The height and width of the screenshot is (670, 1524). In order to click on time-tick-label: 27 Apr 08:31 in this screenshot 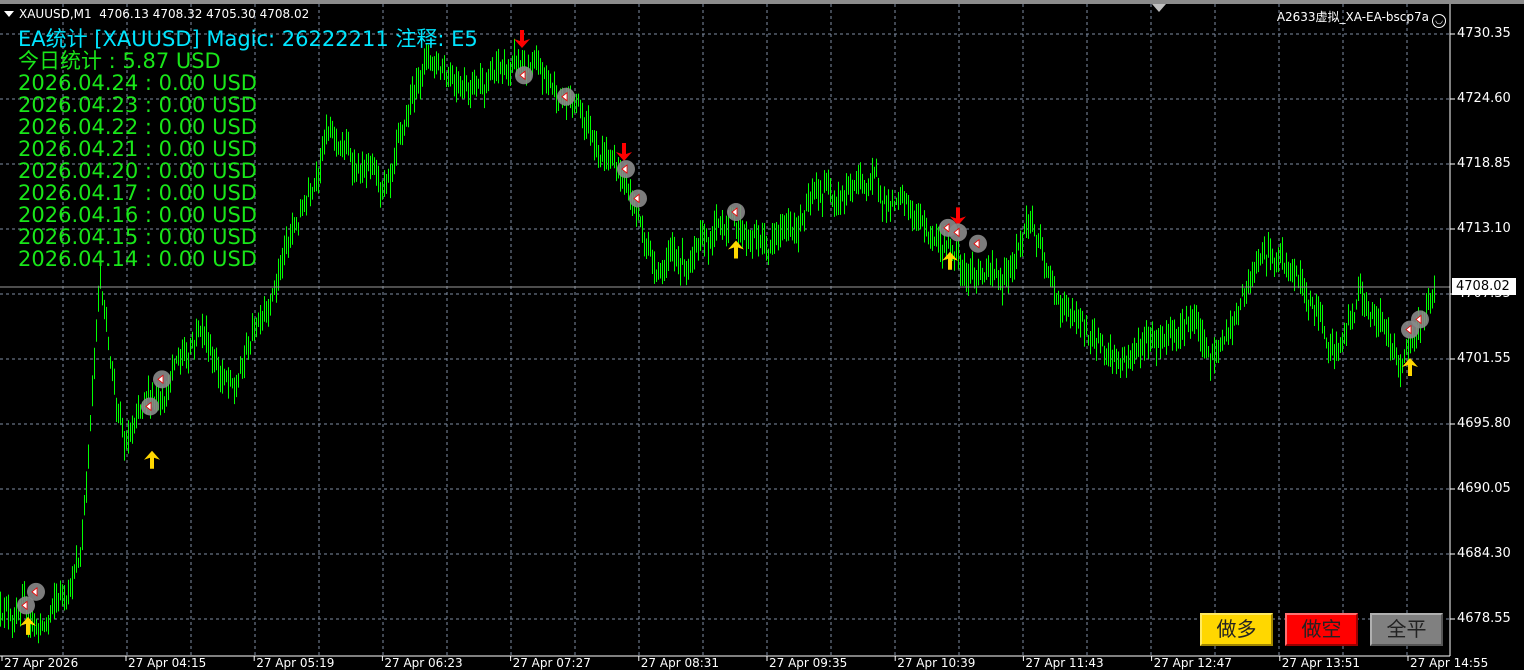, I will do `click(680, 663)`.